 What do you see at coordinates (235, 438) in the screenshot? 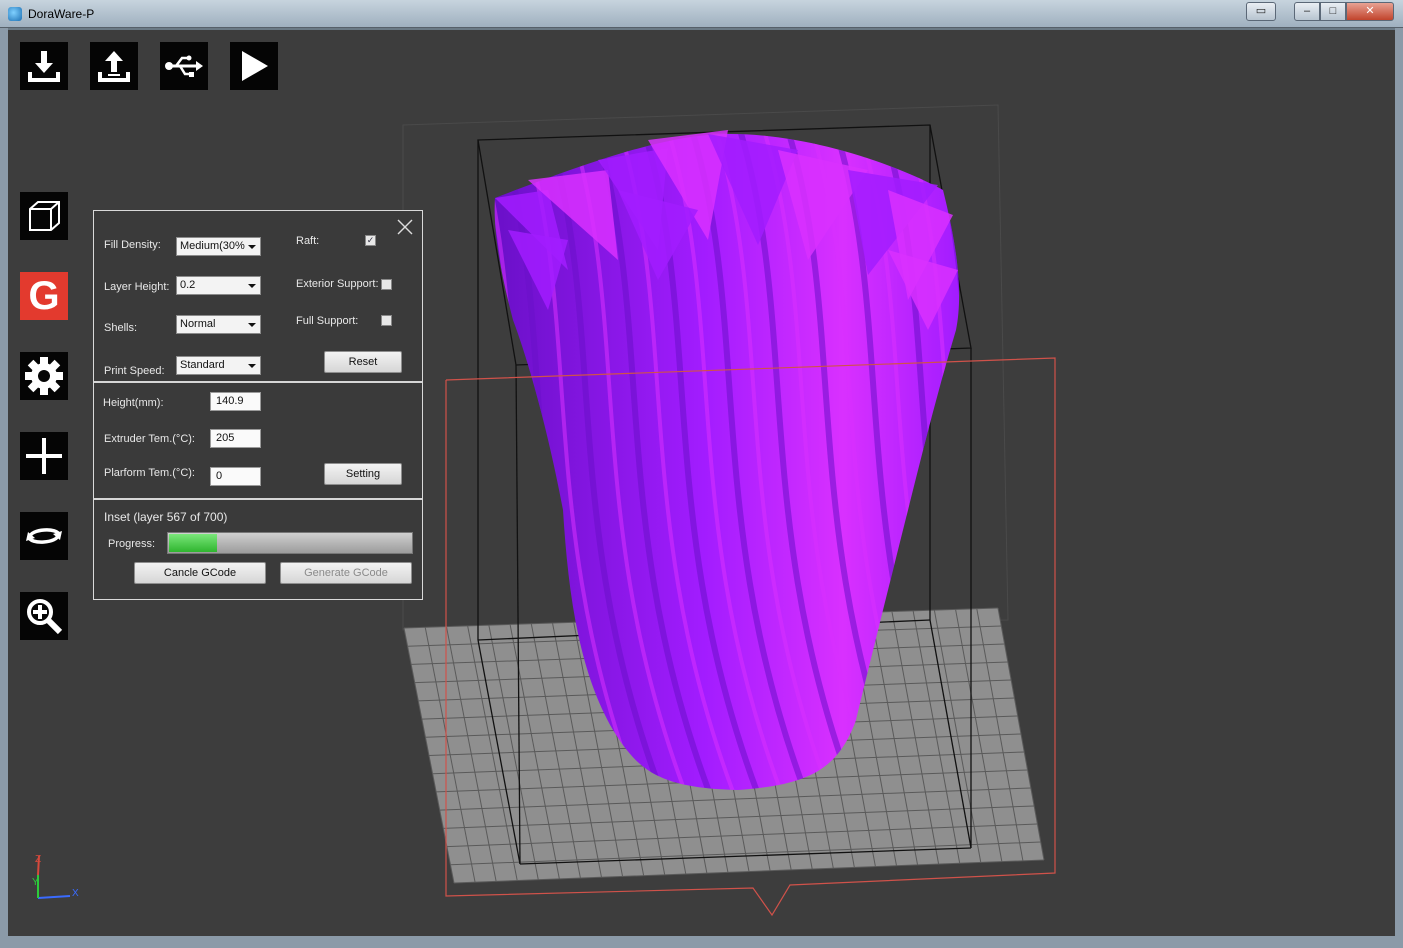
I see `extruder-temp-field: 205` at bounding box center [235, 438].